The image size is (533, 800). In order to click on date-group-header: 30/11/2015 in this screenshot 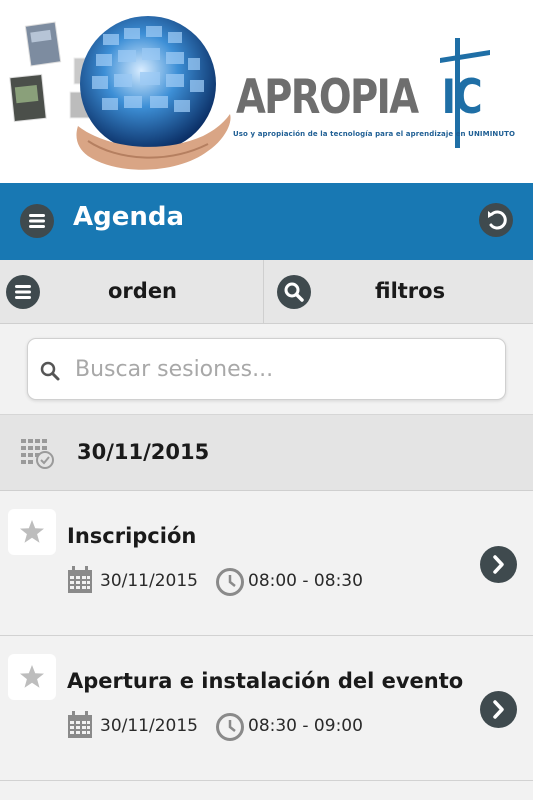, I will do `click(266, 453)`.